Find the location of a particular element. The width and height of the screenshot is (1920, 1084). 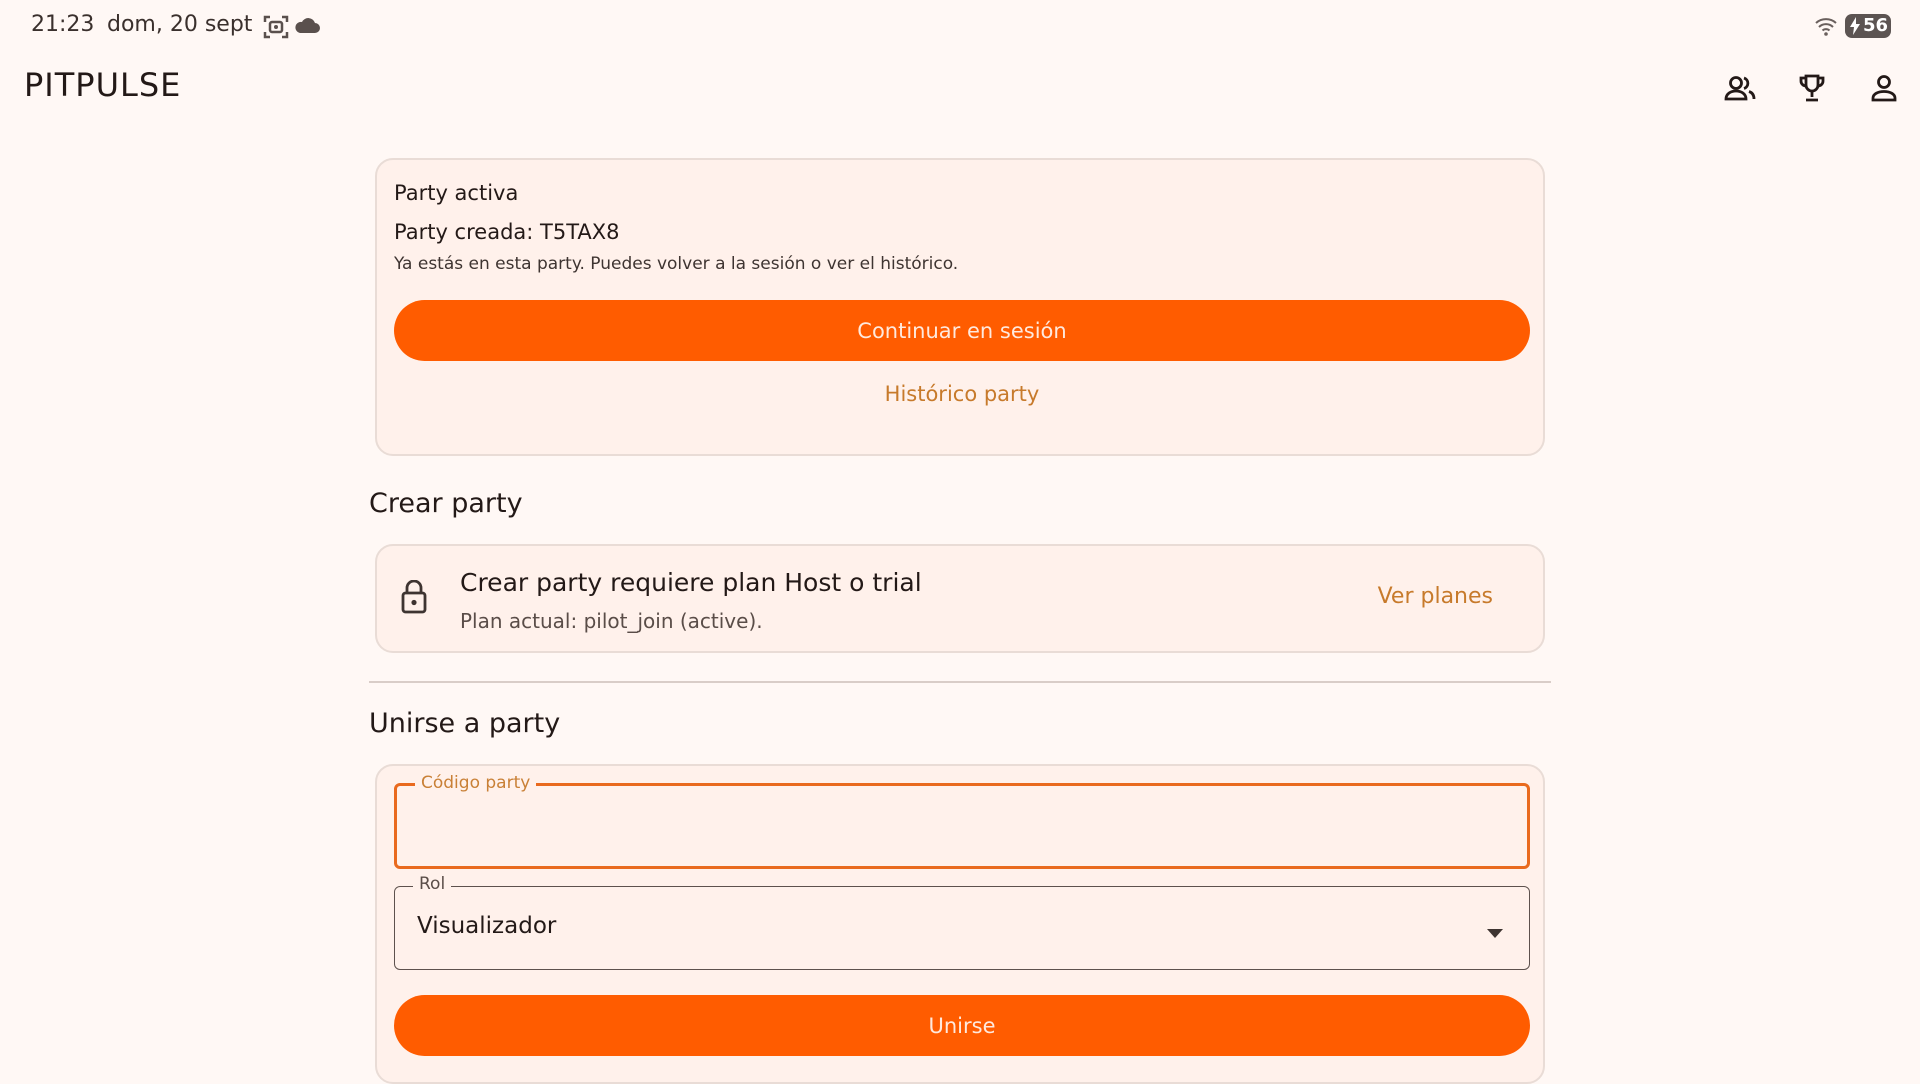

party-code-label: Código party is located at coordinates (476, 783).